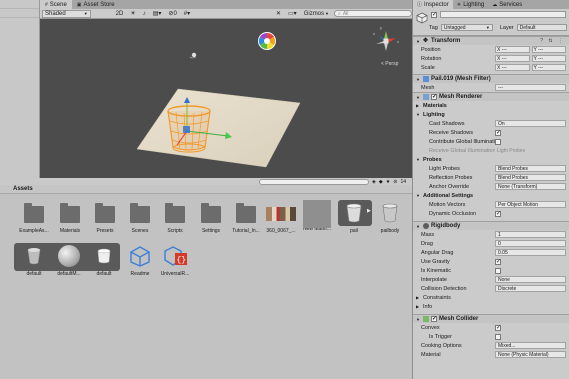 This screenshot has width=569, height=379. I want to click on mesh-collider-header: ▼ Mesh Collider, so click(491, 318).